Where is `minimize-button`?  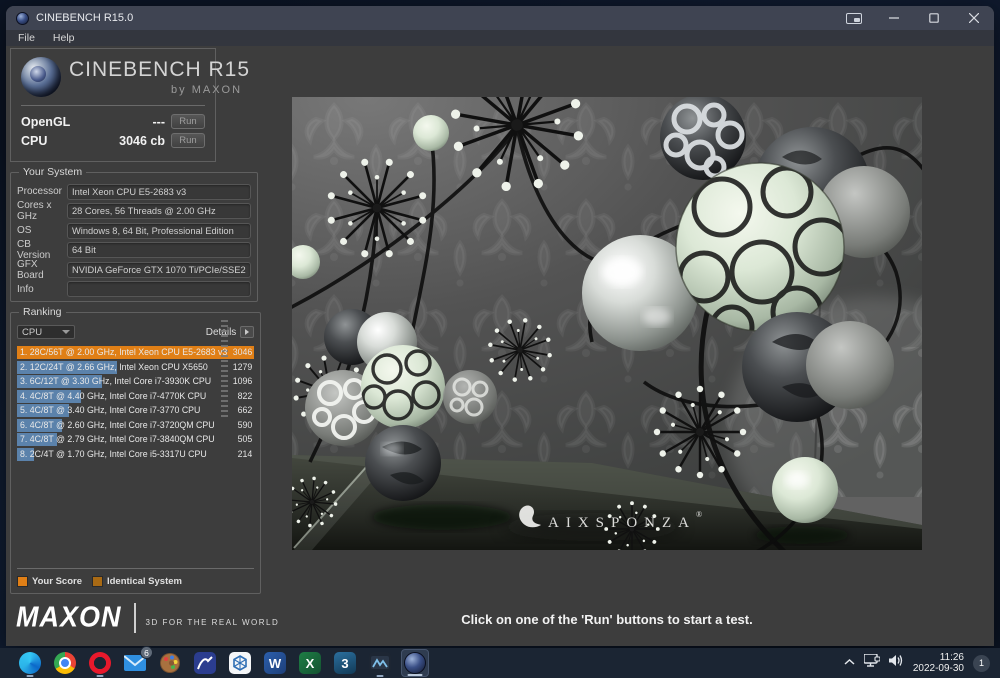
minimize-button is located at coordinates (894, 18).